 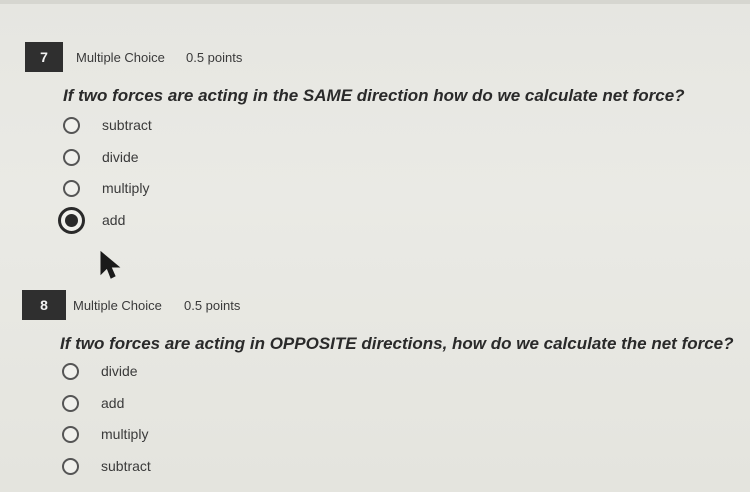 I want to click on question-header: 7 Multiple Choice 0.5 points, so click(x=375, y=57).